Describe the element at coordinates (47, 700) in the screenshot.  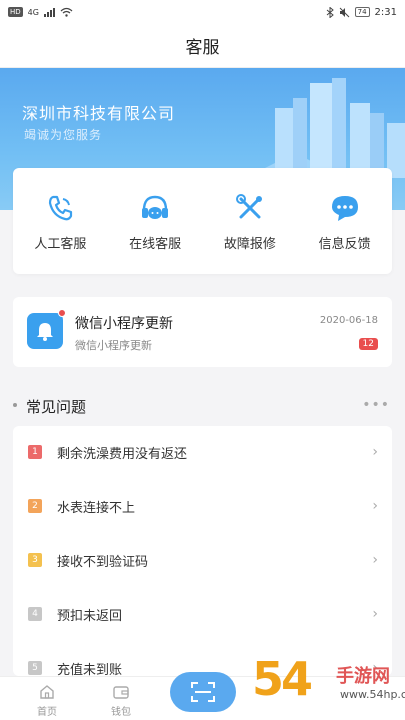
I see `tab-home: 首页` at that location.